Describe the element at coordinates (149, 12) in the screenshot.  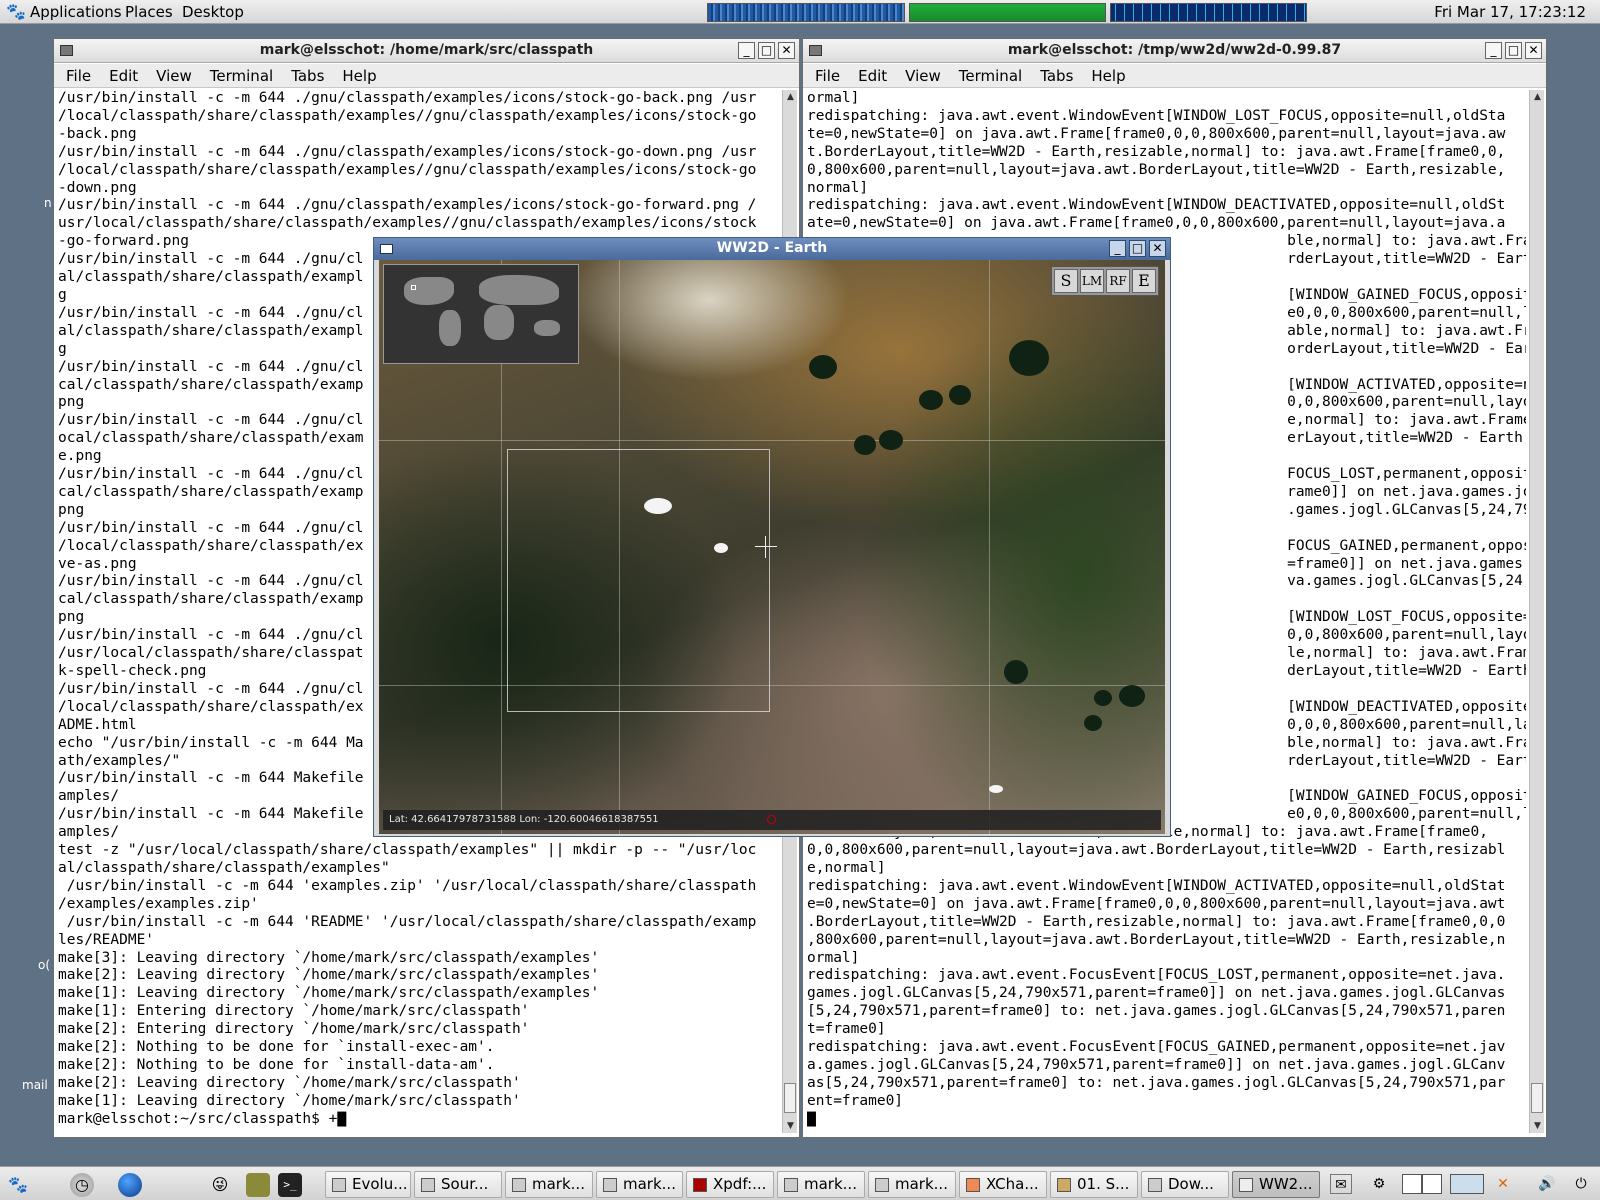
I see `places-menu: Places` at that location.